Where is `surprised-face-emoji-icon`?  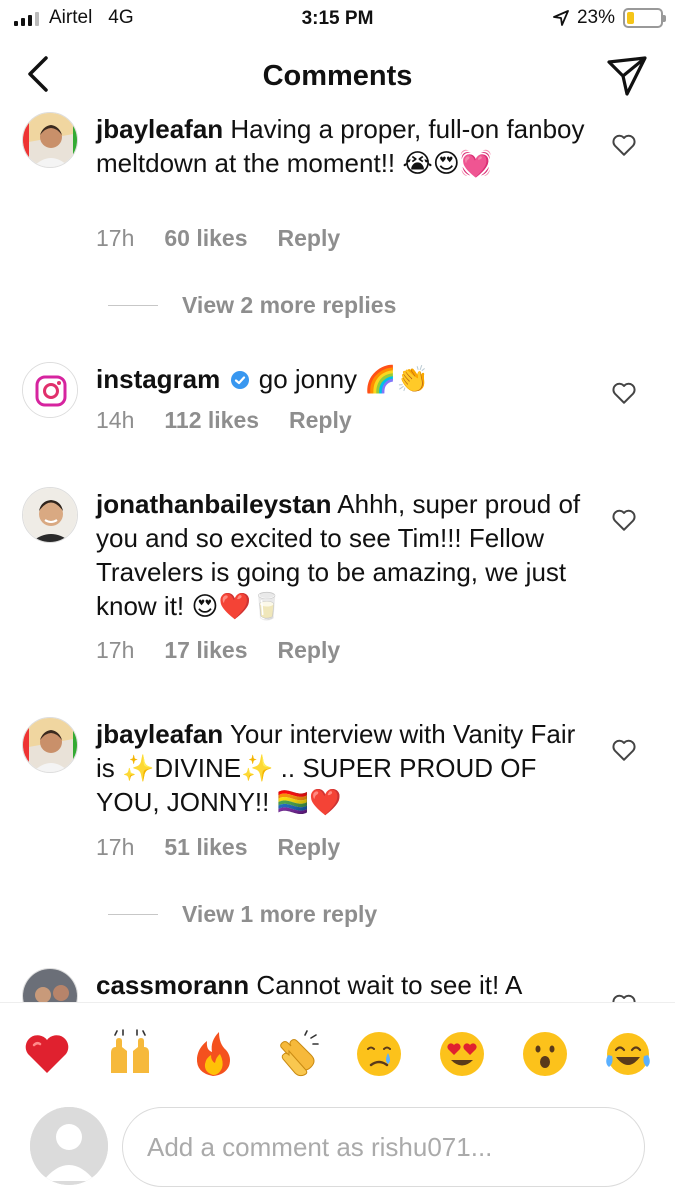 surprised-face-emoji-icon is located at coordinates (545, 1054).